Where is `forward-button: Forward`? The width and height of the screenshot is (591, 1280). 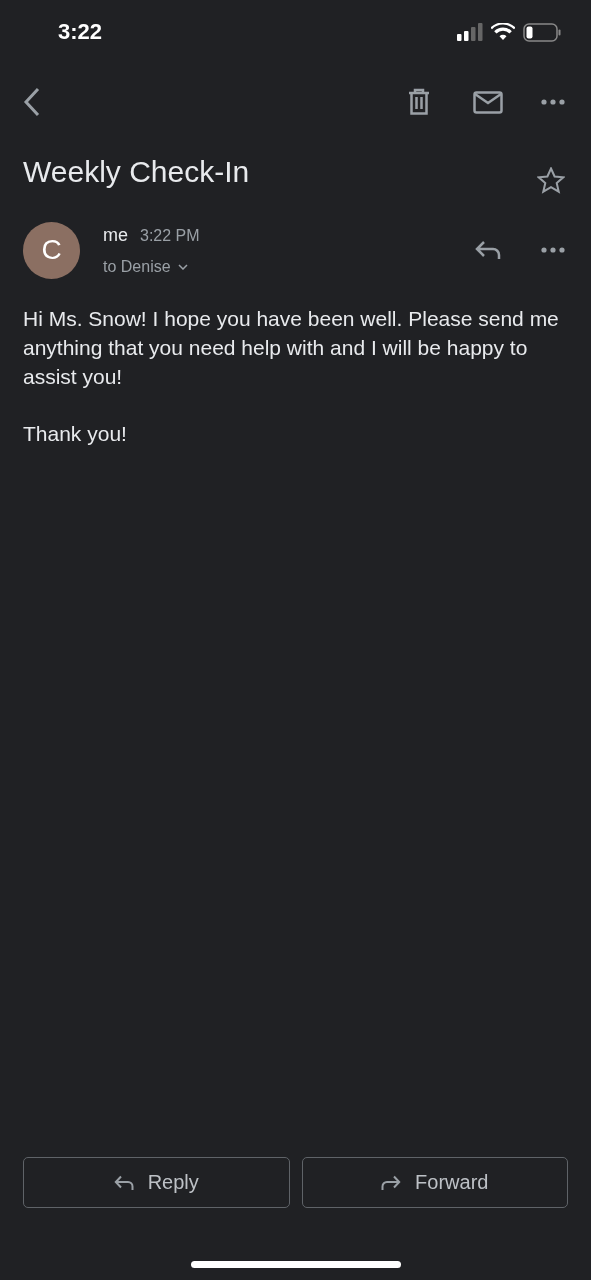 forward-button: Forward is located at coordinates (434, 1182).